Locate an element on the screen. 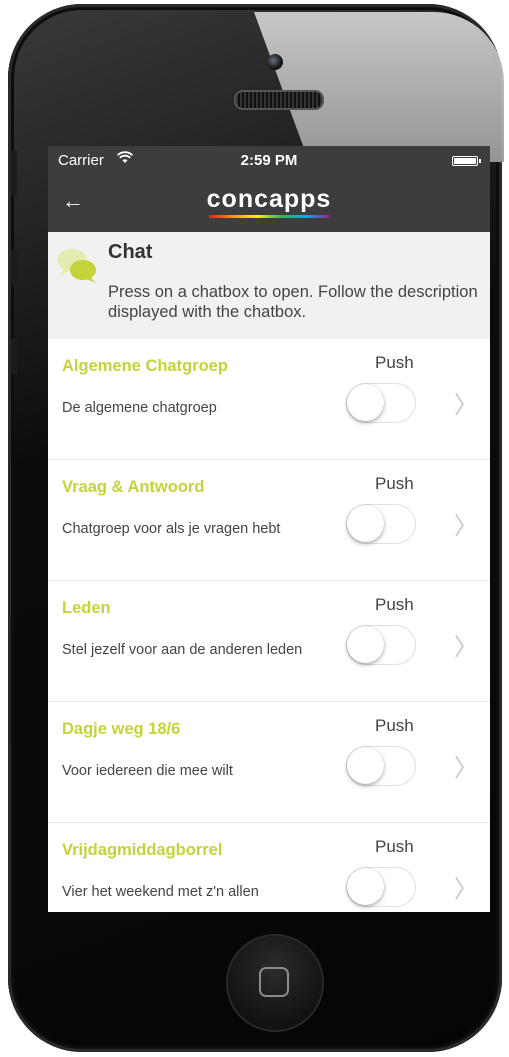 This screenshot has width=509, height=1057. chatbox-title: Leden is located at coordinates (86, 608).